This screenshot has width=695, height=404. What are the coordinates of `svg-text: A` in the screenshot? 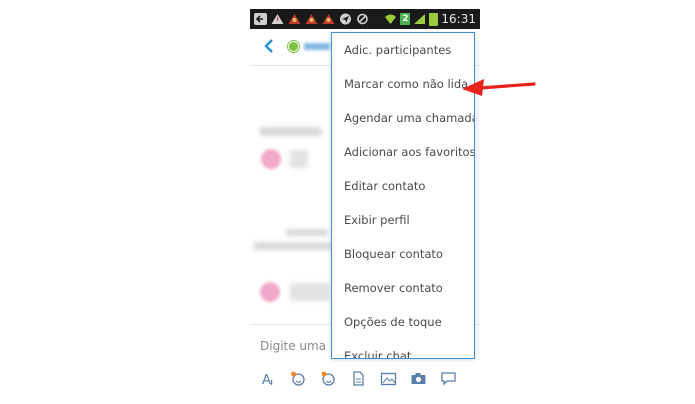 It's located at (266, 379).